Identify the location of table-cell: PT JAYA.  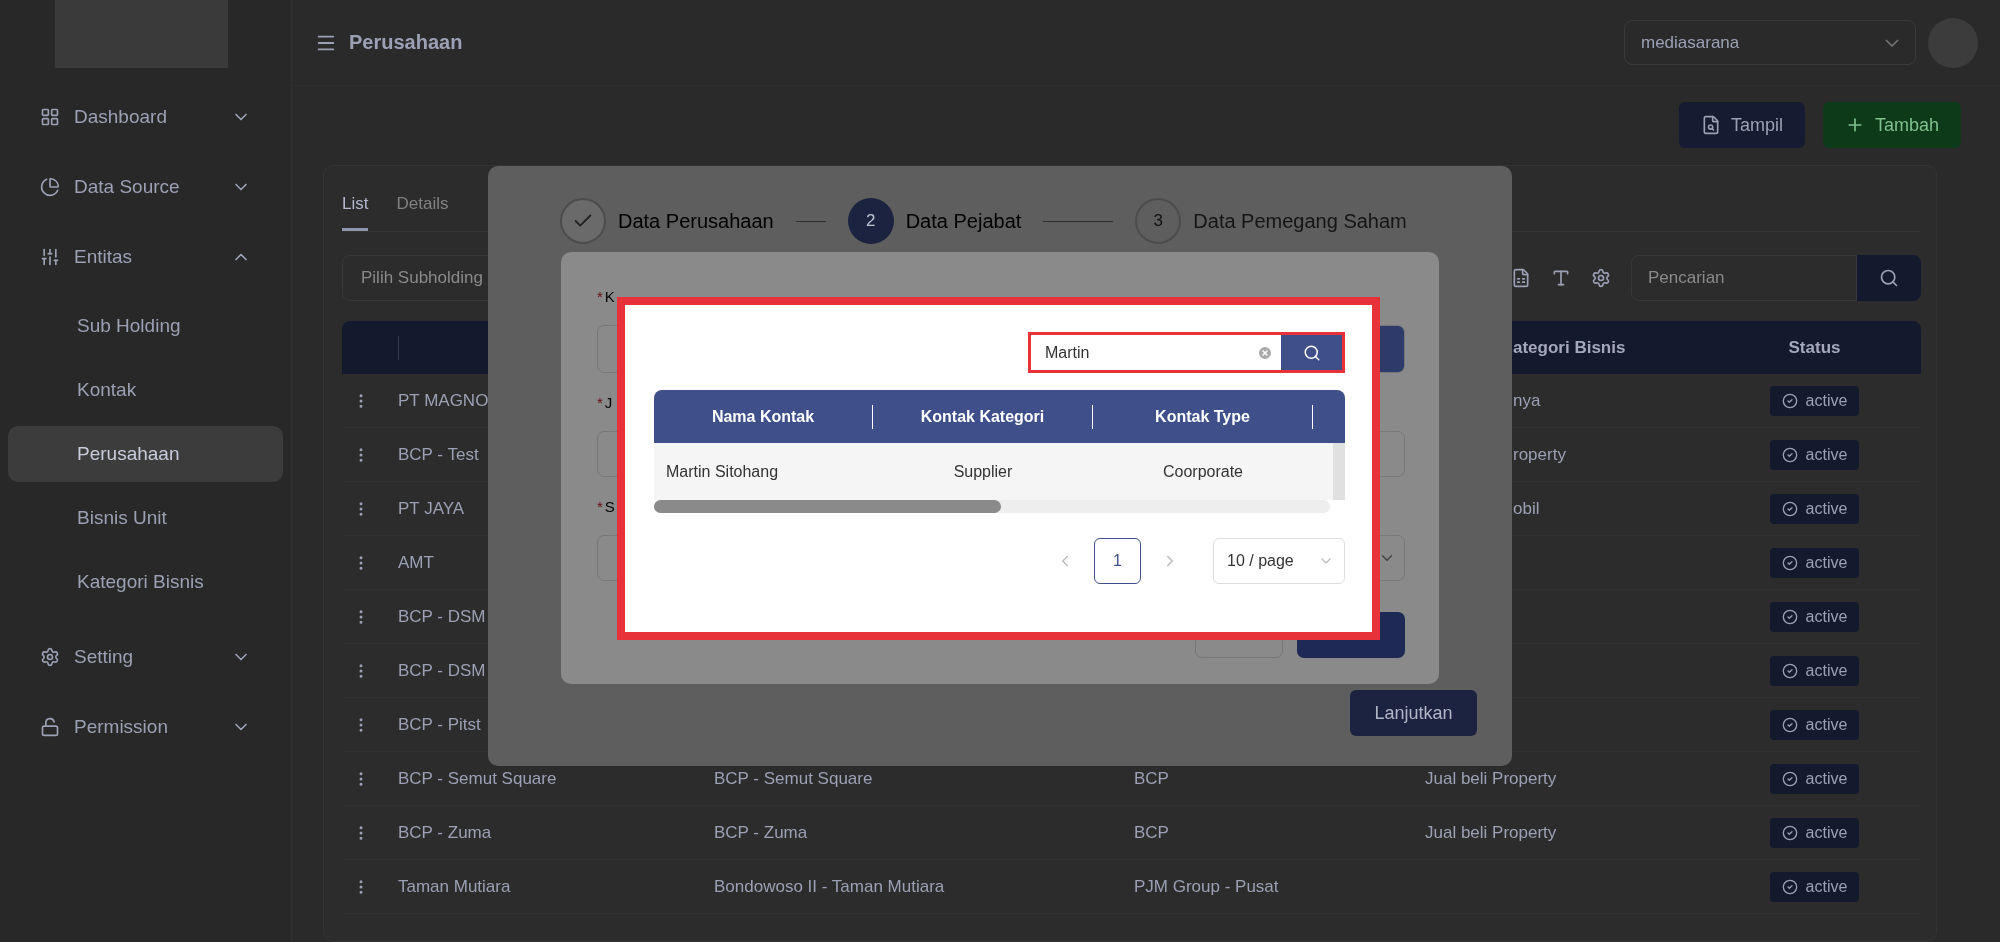
(431, 508).